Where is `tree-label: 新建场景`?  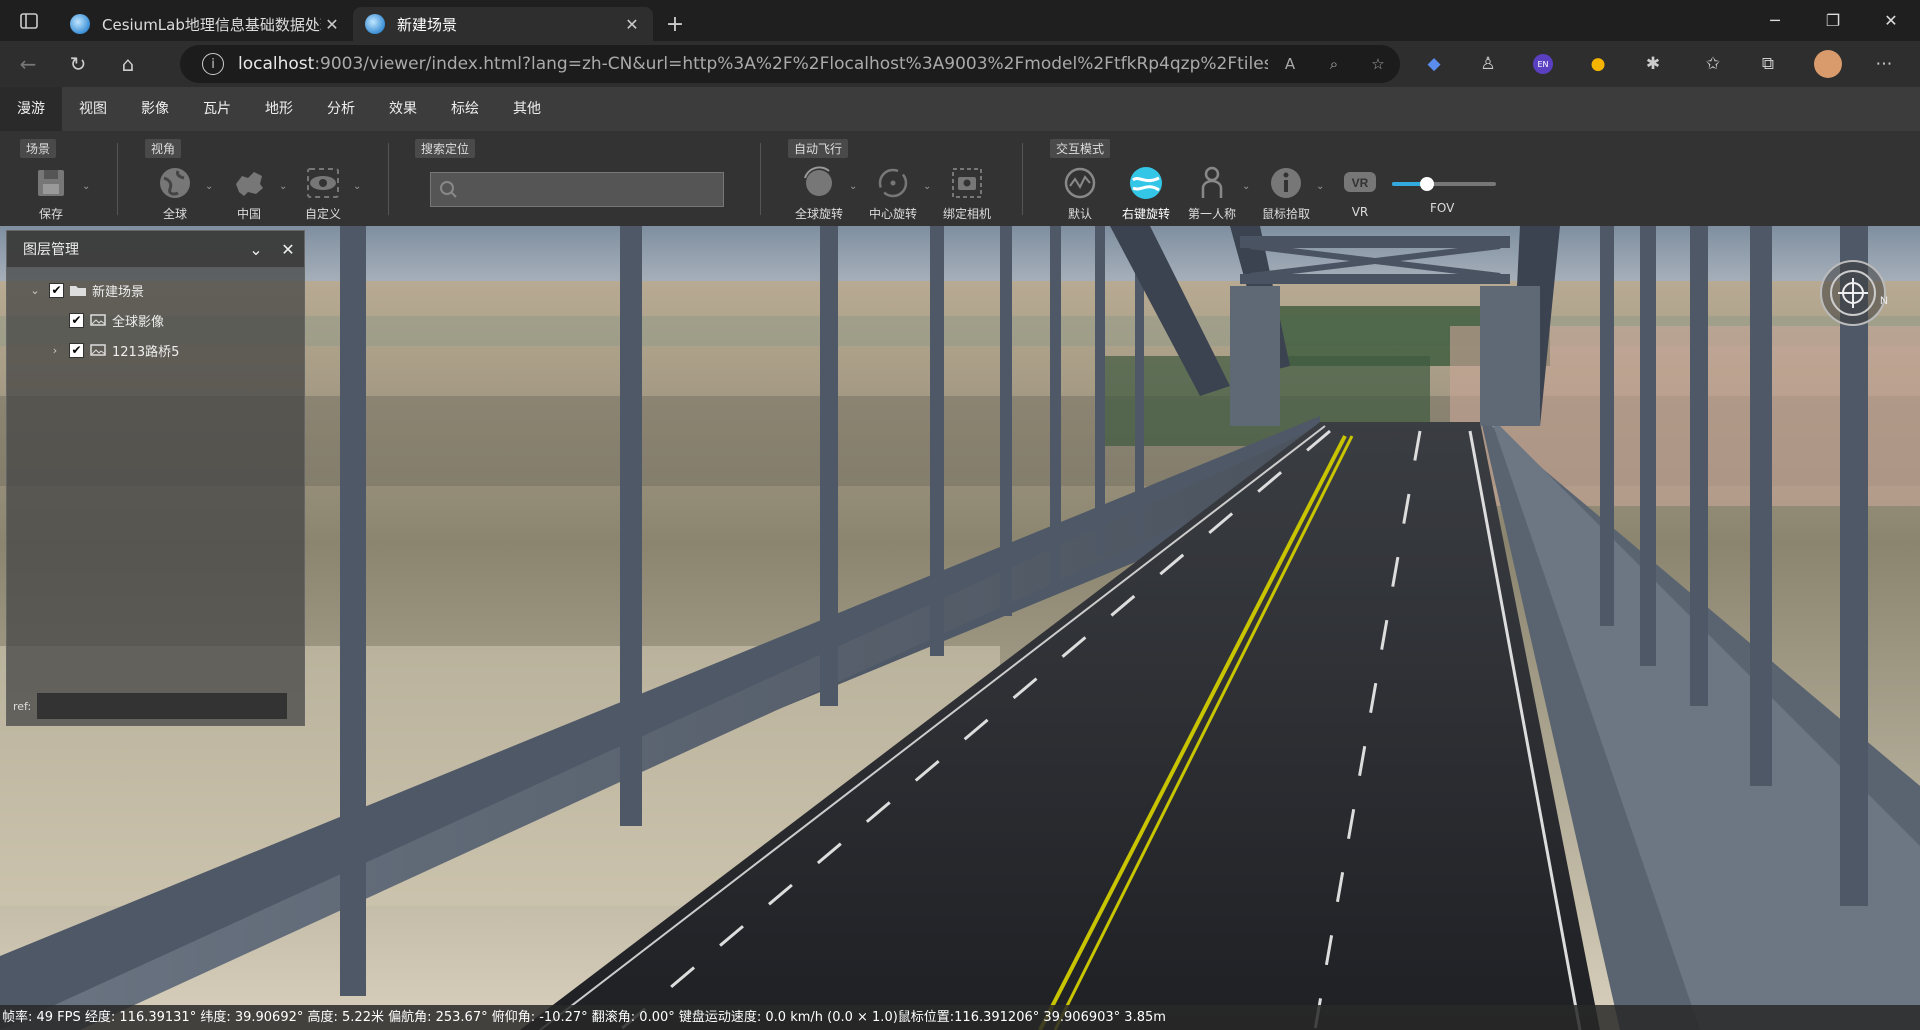 tree-label: 新建场景 is located at coordinates (118, 292).